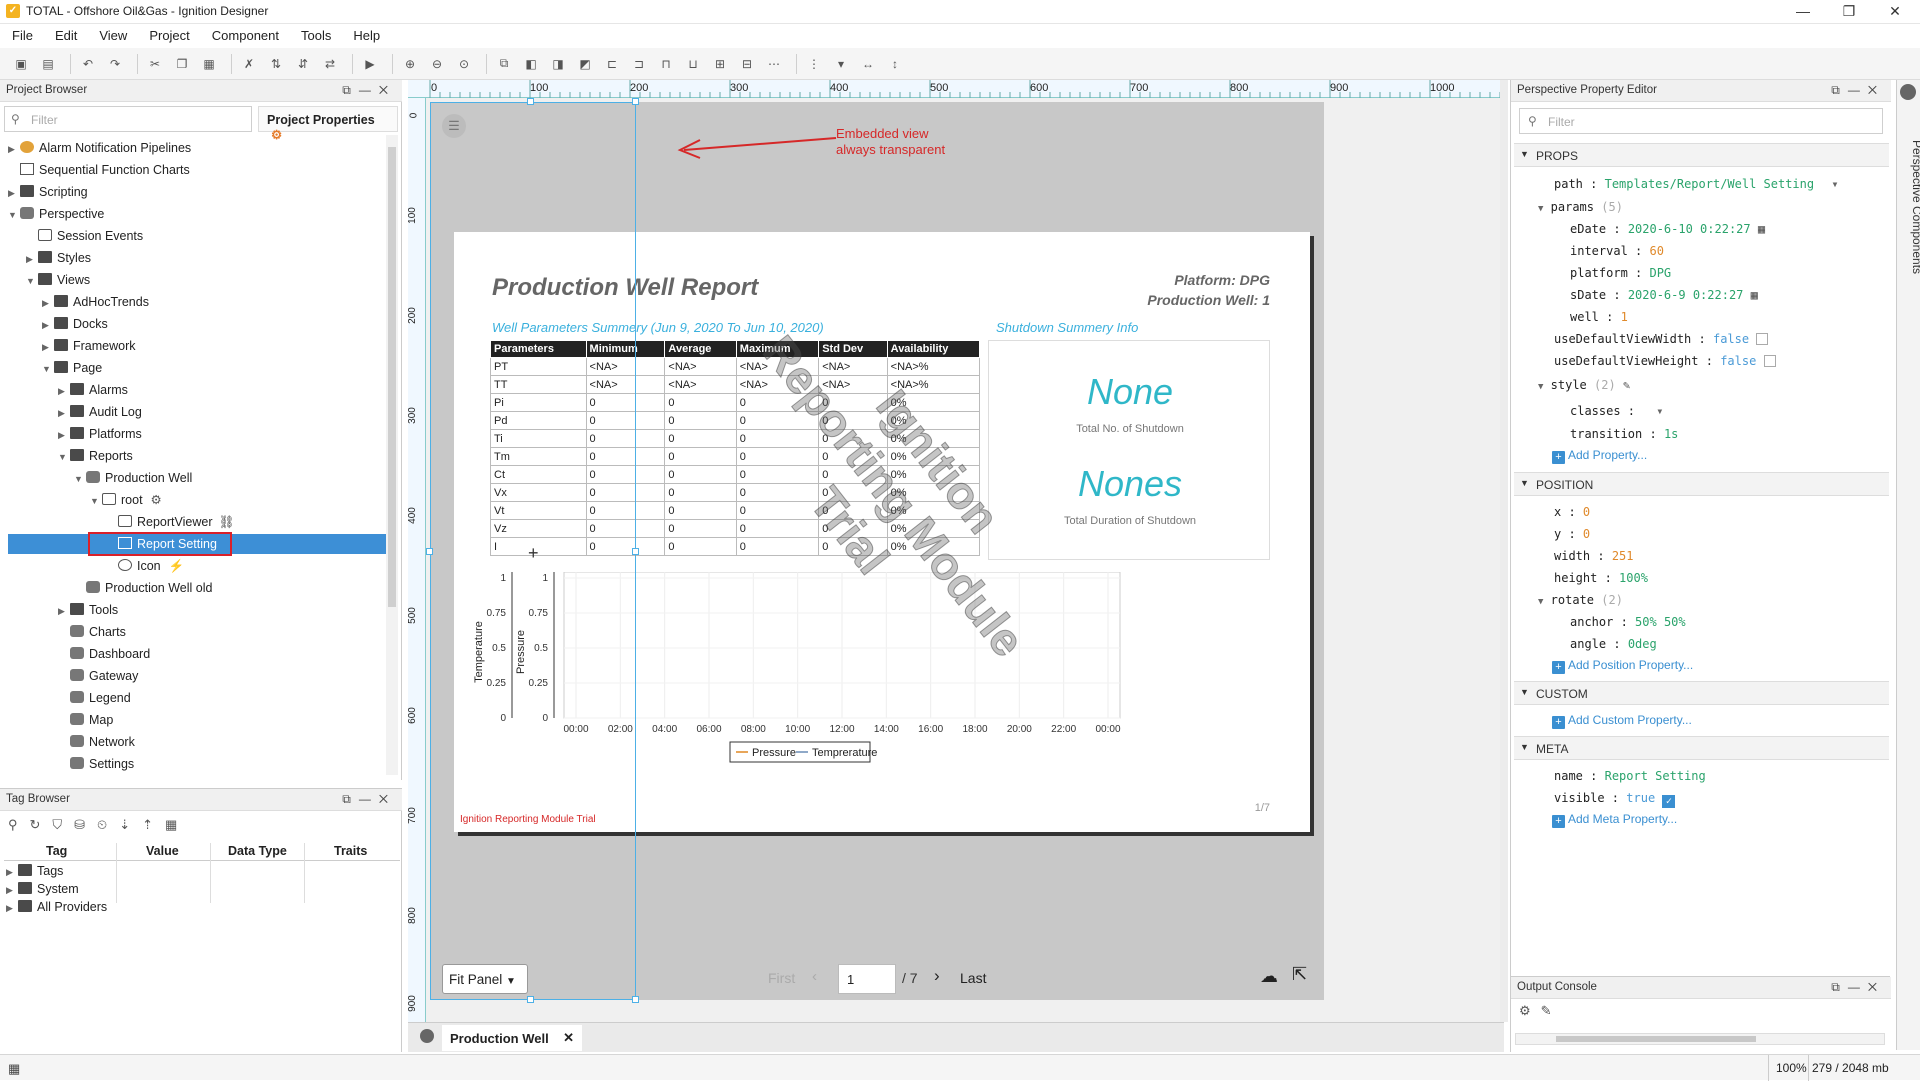 This screenshot has height=1081, width=1920. I want to click on project-filter-field: ⚲ Filter, so click(128, 119).